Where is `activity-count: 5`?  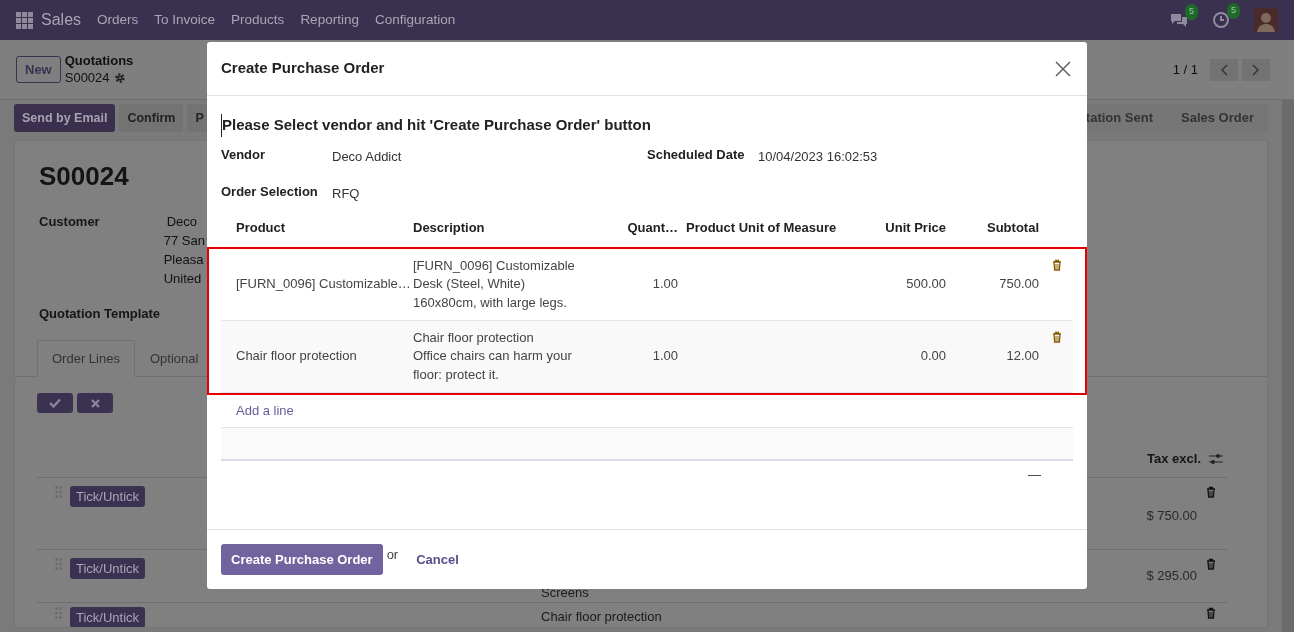
activity-count: 5 is located at coordinates (1233, 11).